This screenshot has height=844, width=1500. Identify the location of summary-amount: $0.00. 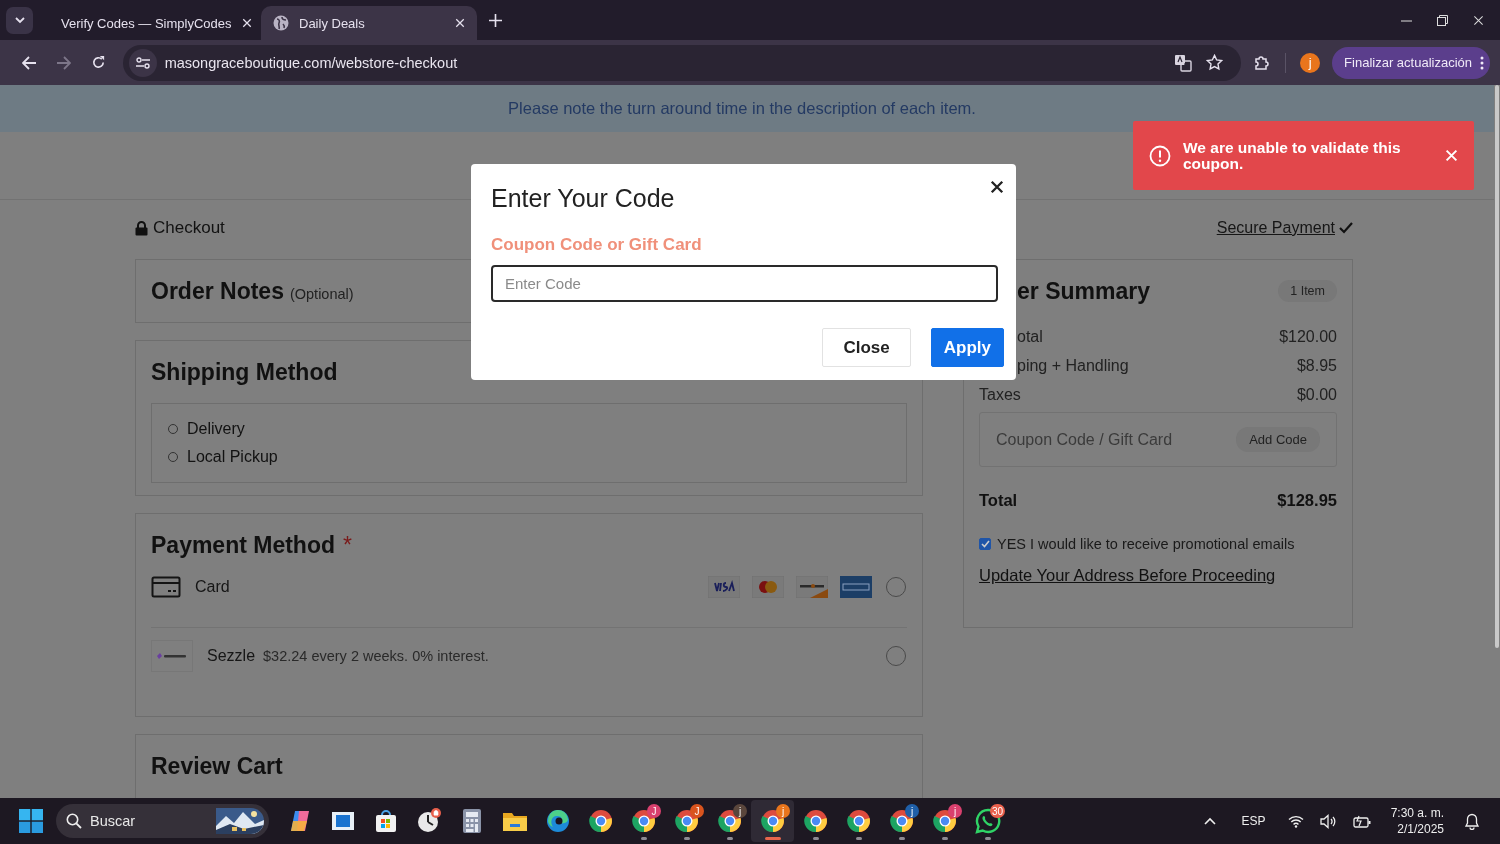
(1316, 394).